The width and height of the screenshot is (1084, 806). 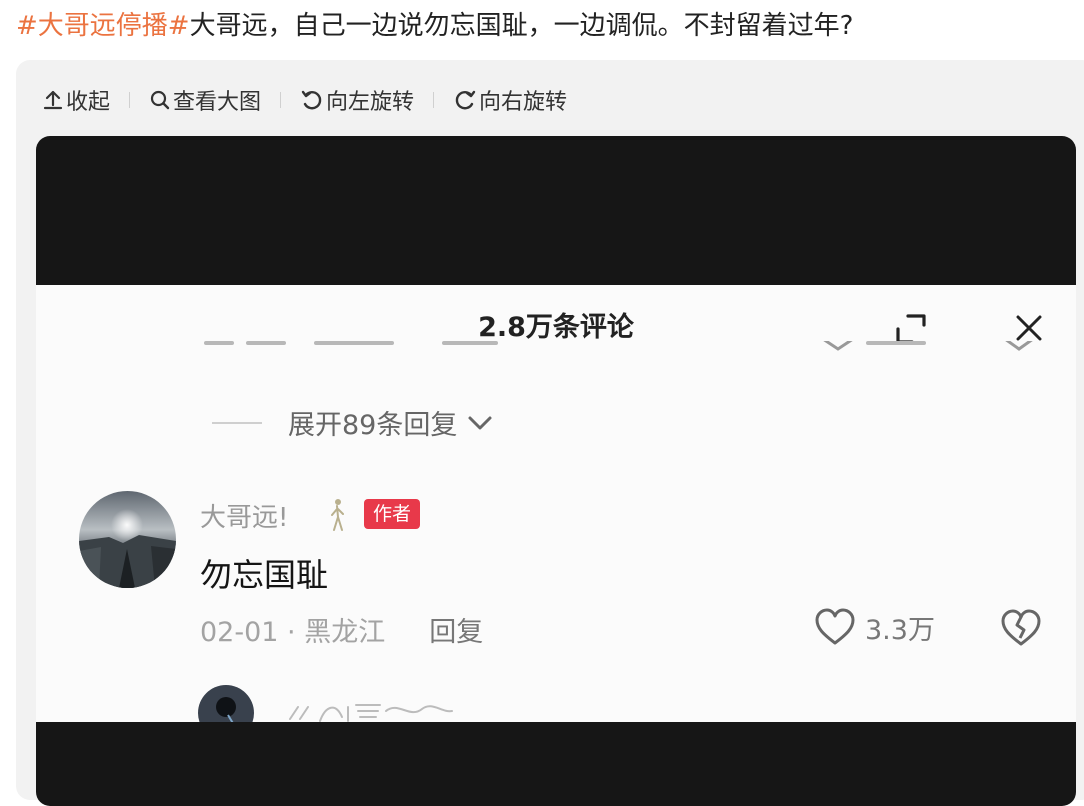 I want to click on reply-link: 回复, so click(x=456, y=632).